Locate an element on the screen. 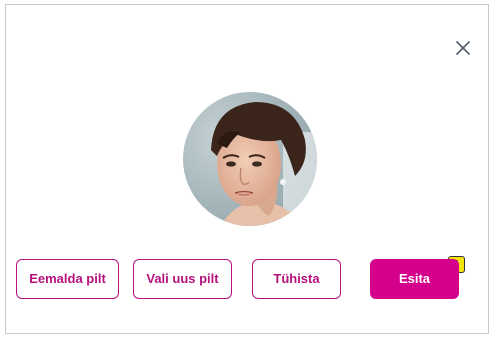 This screenshot has width=494, height=339. avatar is located at coordinates (250, 159).